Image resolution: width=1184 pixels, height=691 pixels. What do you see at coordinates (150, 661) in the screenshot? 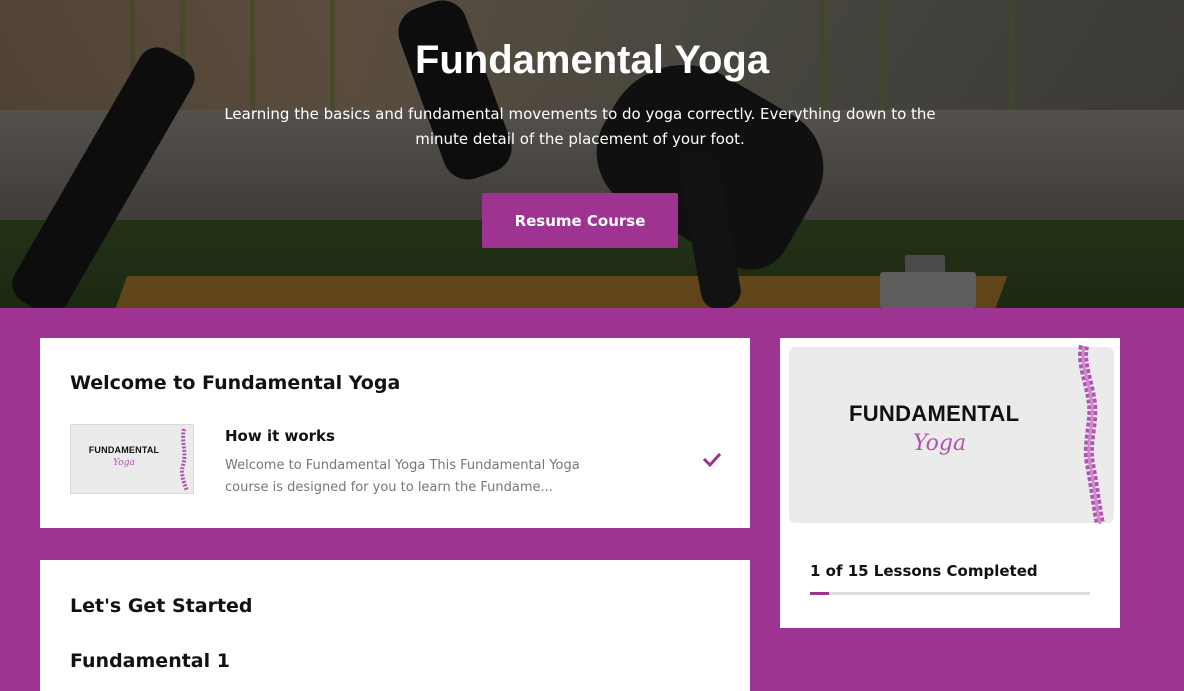
I see `module-title: Fundamental 1` at bounding box center [150, 661].